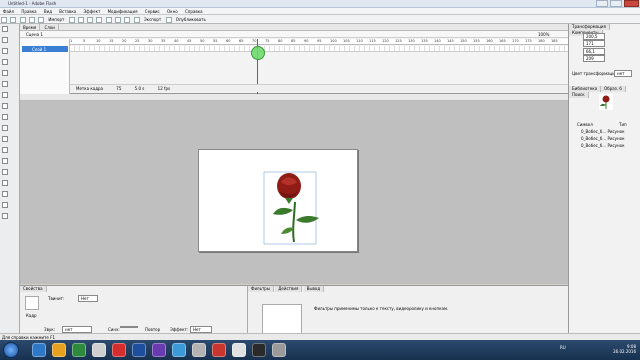 The width and height of the screenshot is (640, 360). Describe the element at coordinates (5, 194) in the screenshot. I see `zoom-tool-icon` at that location.